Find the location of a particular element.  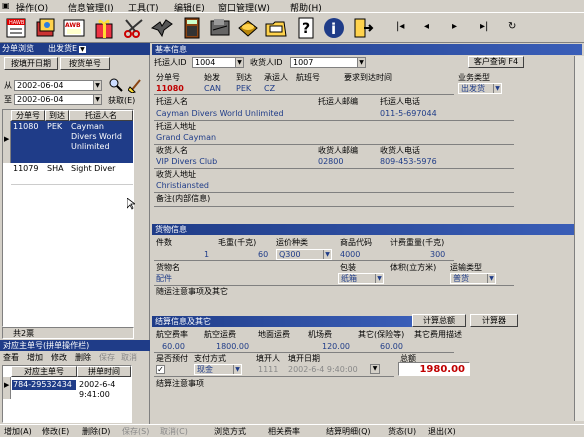

first-record-icon: |◂ is located at coordinates (400, 26).